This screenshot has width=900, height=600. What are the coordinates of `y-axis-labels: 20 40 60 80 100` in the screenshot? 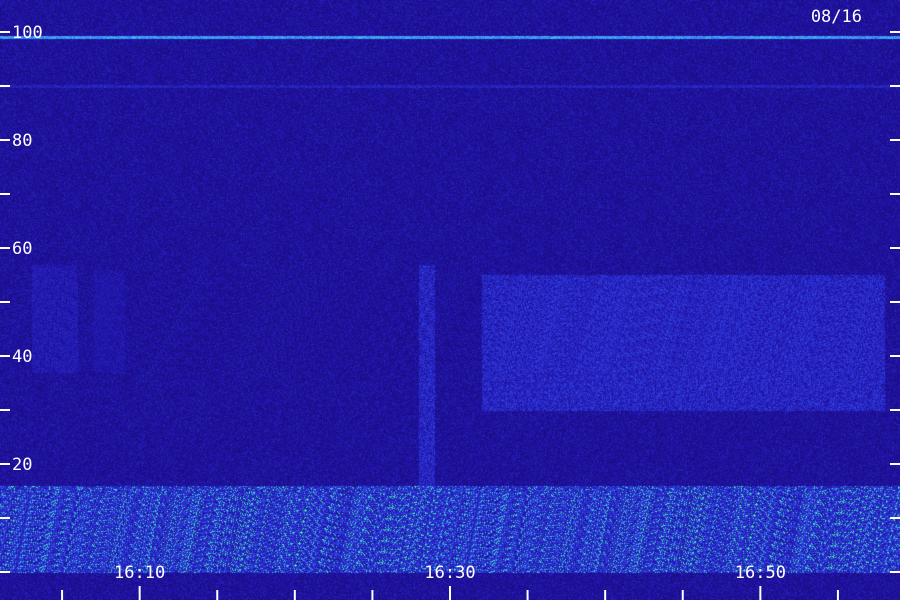 It's located at (27, 249).